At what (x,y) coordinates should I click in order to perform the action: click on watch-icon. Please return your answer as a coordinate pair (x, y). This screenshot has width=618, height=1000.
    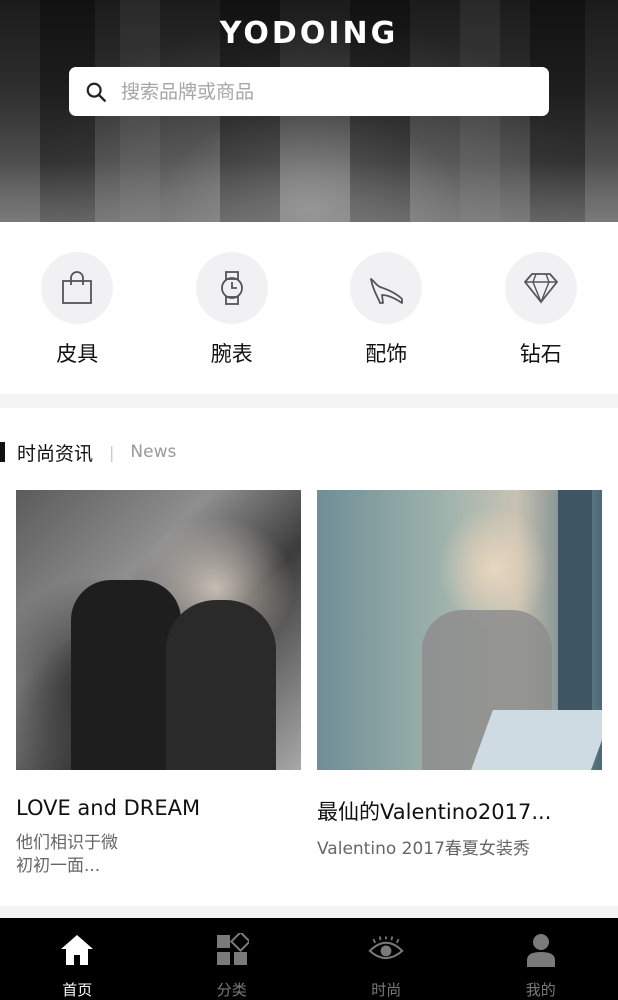
    Looking at the image, I should click on (231, 288).